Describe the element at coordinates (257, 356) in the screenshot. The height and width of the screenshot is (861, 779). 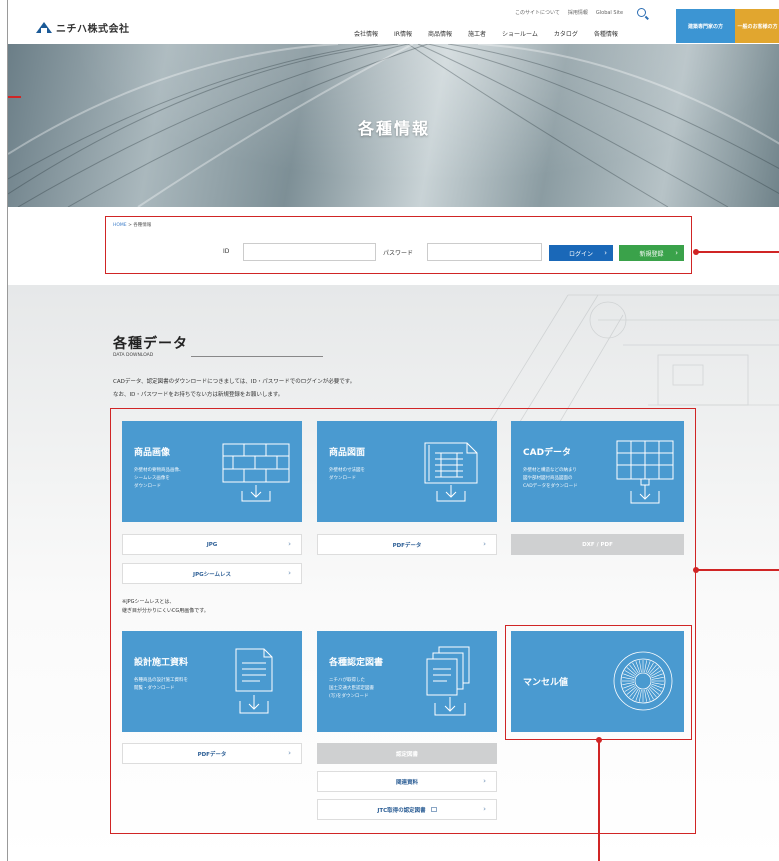
I see `section-divider` at that location.